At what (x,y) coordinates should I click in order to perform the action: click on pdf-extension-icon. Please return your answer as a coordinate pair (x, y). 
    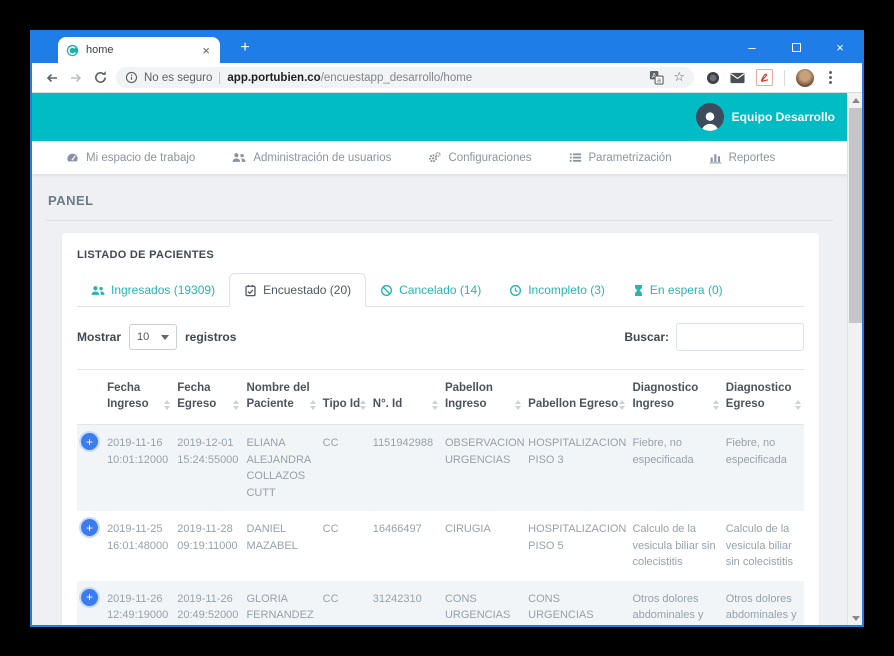
    Looking at the image, I should click on (764, 77).